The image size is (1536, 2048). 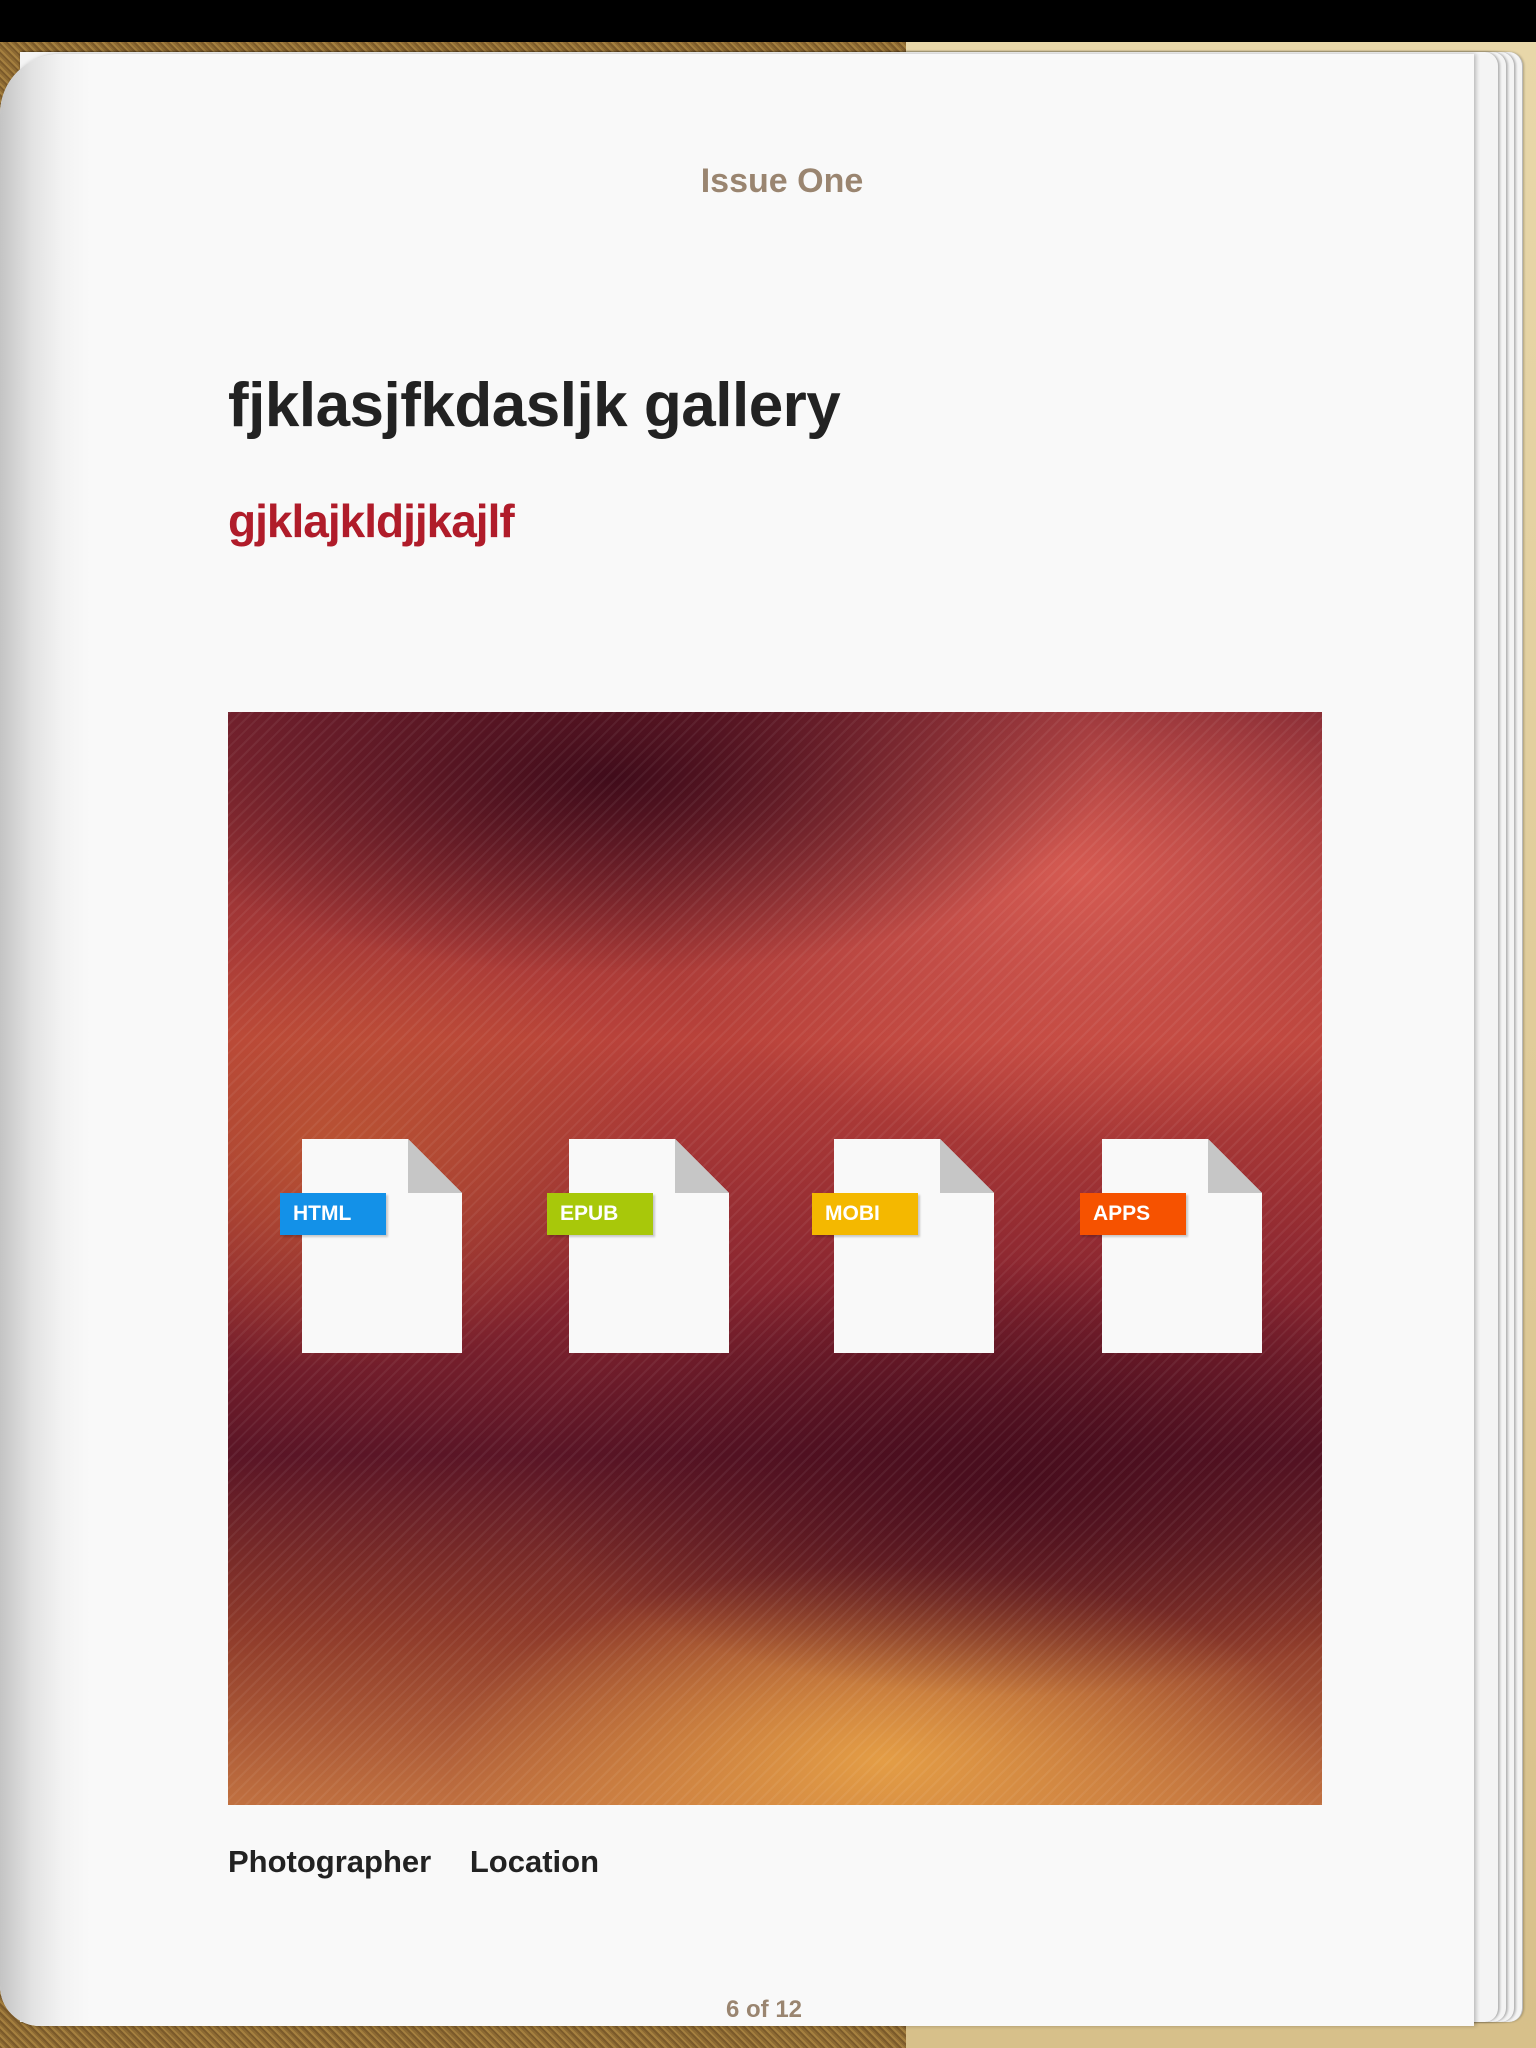 I want to click on file-label-mobi: MOBI, so click(x=865, y=1214).